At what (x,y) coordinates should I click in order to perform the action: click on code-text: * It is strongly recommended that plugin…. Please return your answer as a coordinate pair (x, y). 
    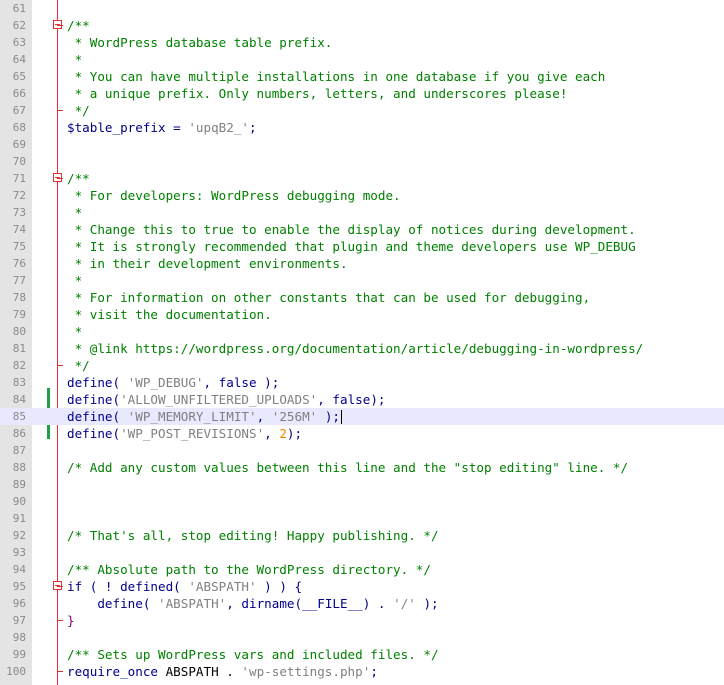
    Looking at the image, I should click on (351, 246).